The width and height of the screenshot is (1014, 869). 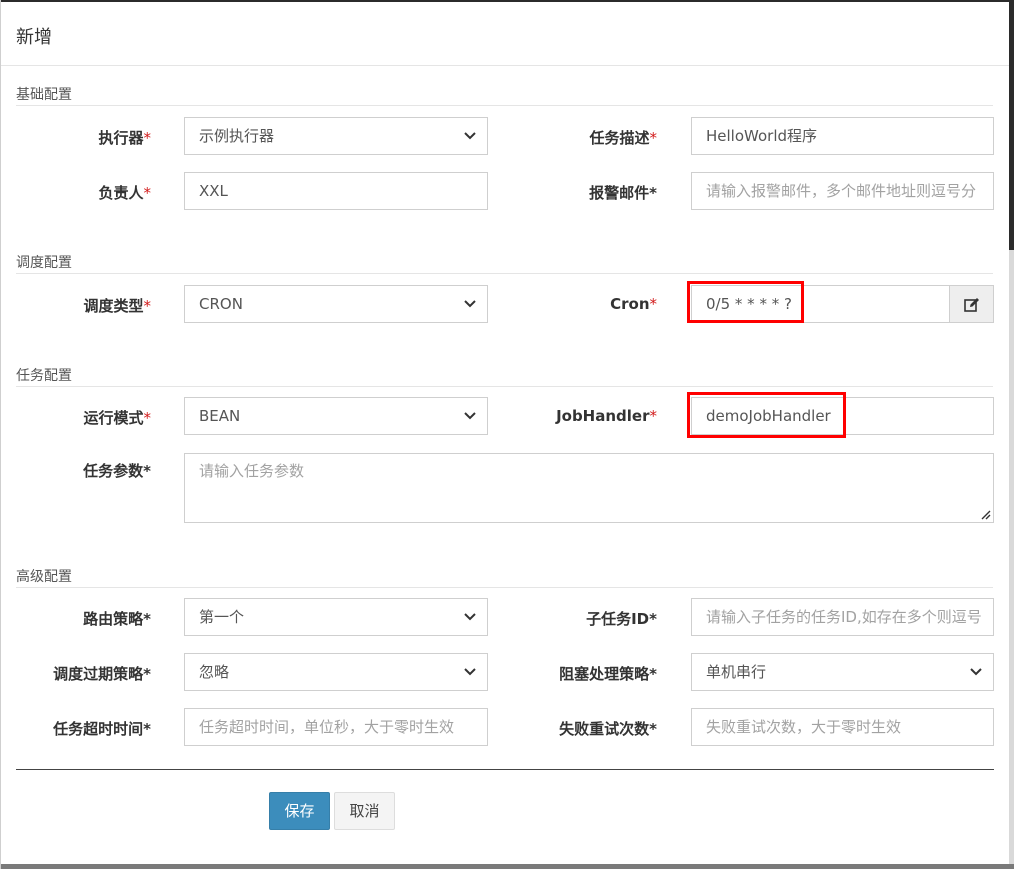 I want to click on schedule-type-select: CRON, so click(x=336, y=304).